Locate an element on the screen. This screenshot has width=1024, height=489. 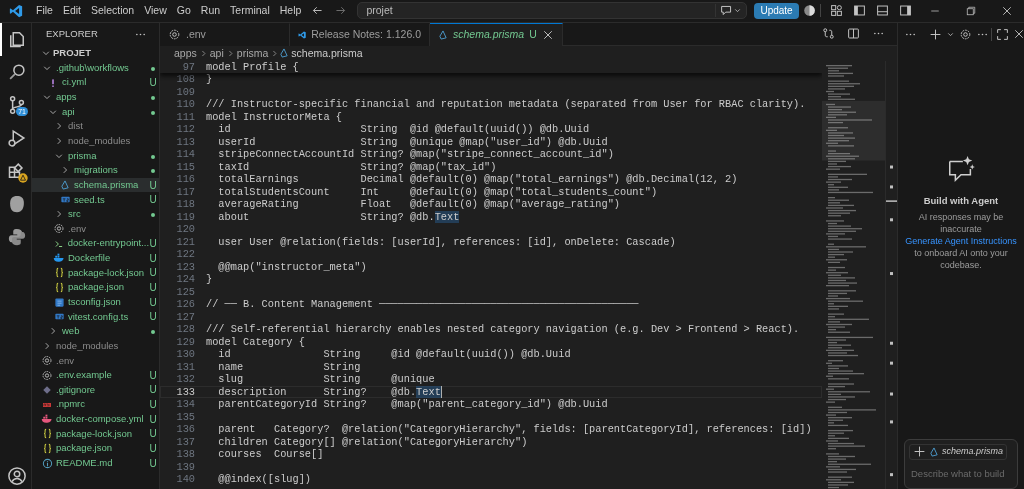
explorer-folder: web is located at coordinates (95, 331).